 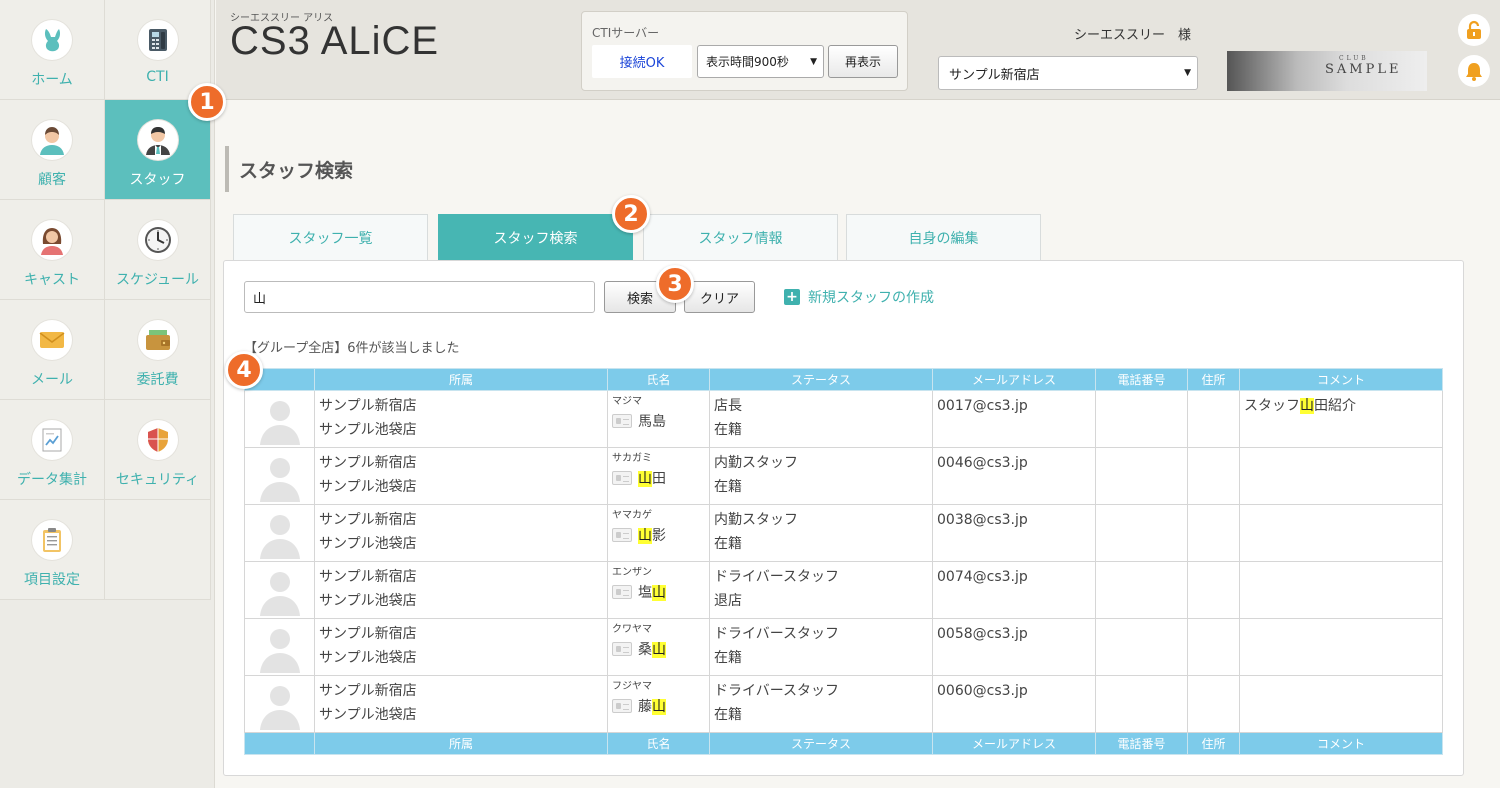 I want to click on name-cell: ヤマカゲ 山影, so click(x=658, y=533).